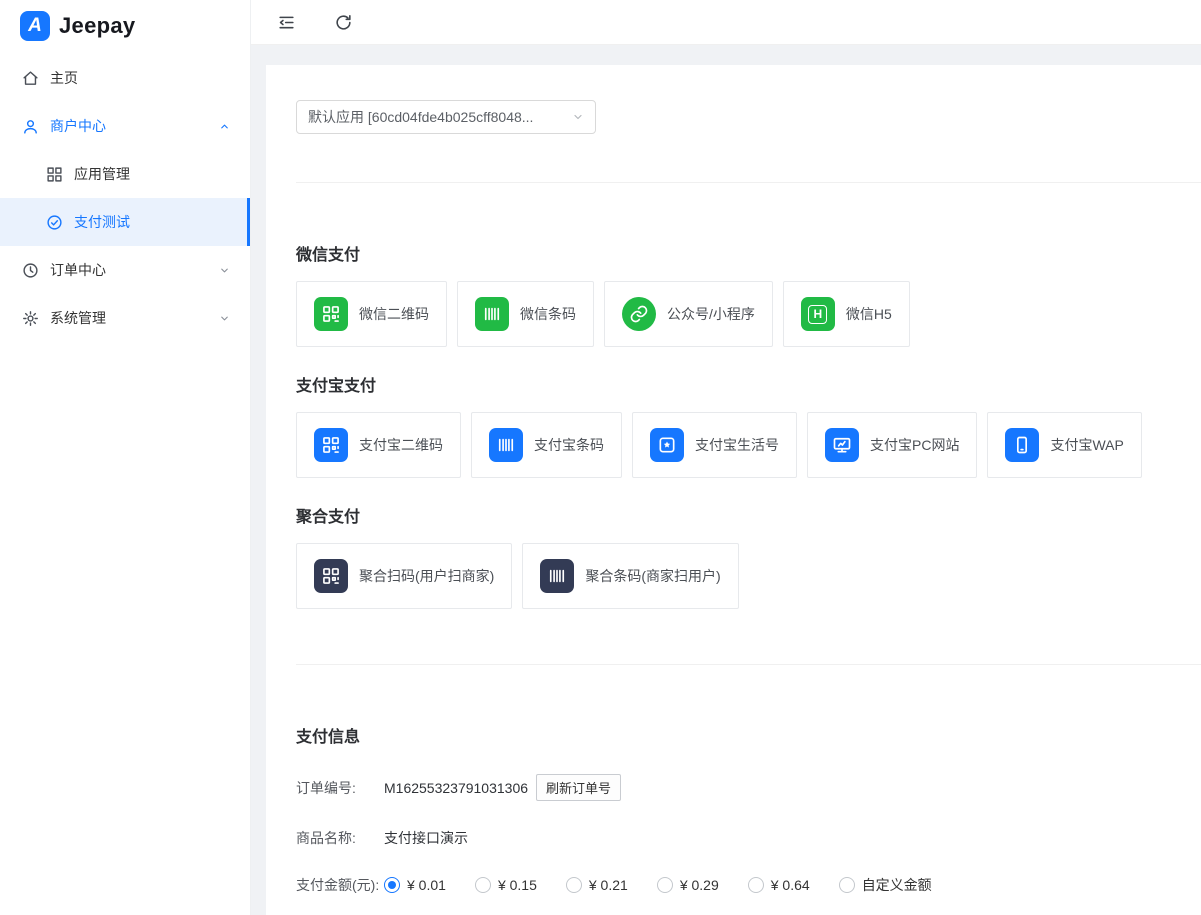 The image size is (1201, 915). Describe the element at coordinates (326, 787) in the screenshot. I see `order-number-label: 订单编号:` at that location.